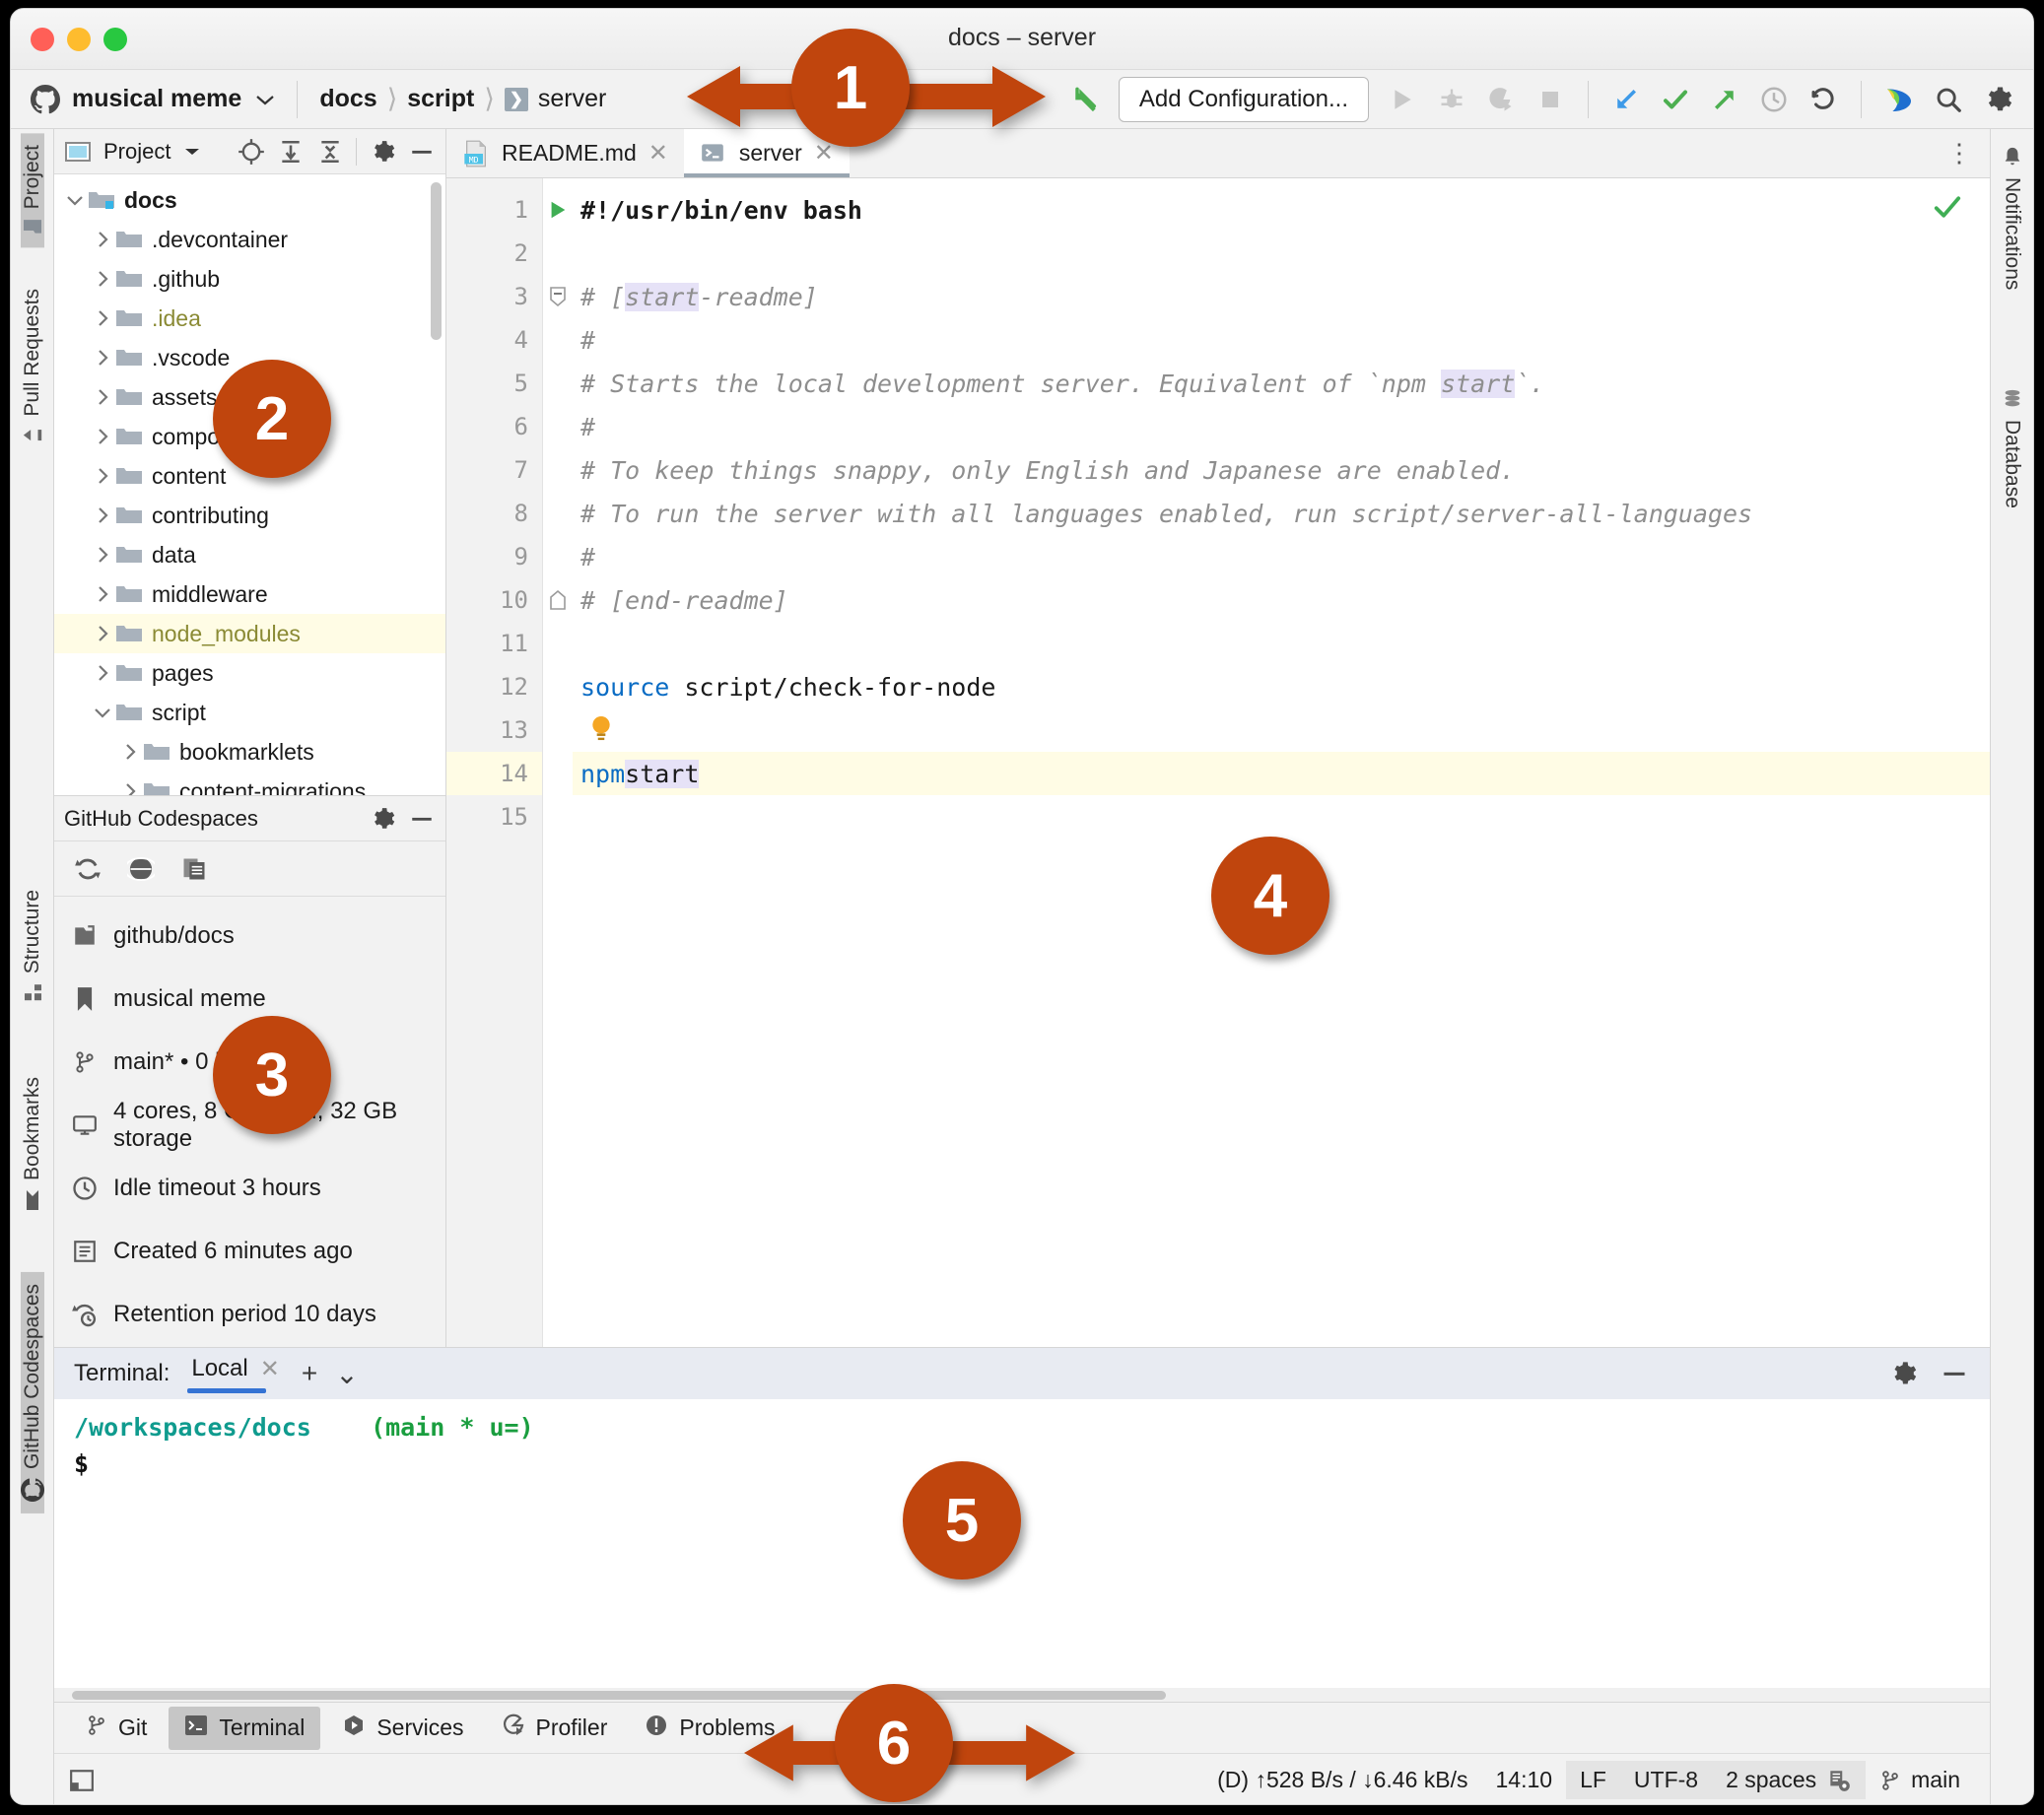 This screenshot has width=2044, height=1815. I want to click on line-number: 12, so click(494, 686).